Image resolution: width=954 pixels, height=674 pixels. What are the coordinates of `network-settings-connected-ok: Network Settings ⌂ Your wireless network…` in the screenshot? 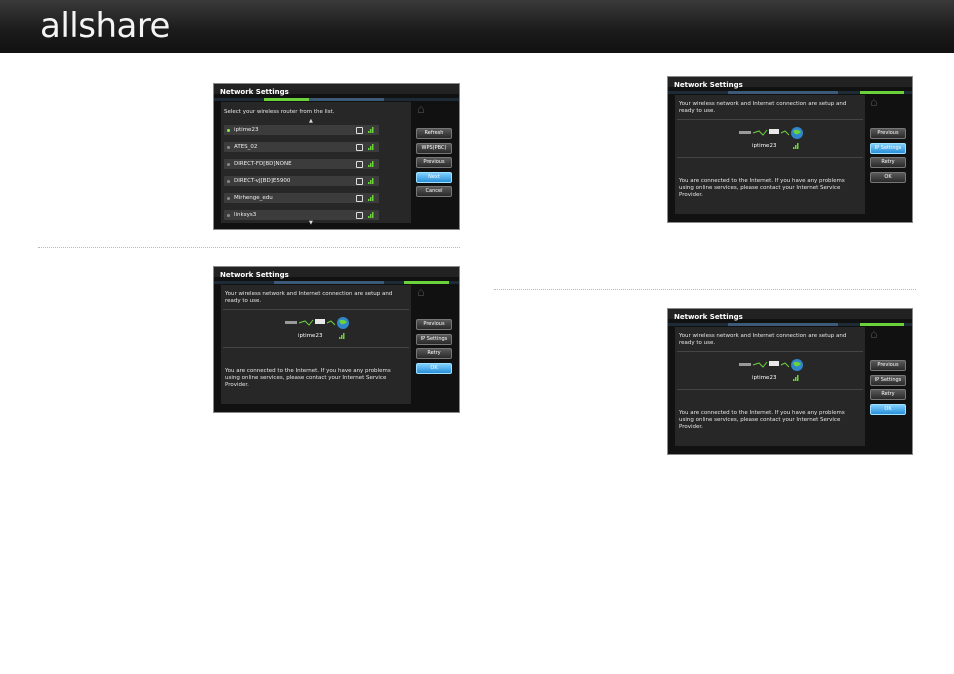 It's located at (336, 339).